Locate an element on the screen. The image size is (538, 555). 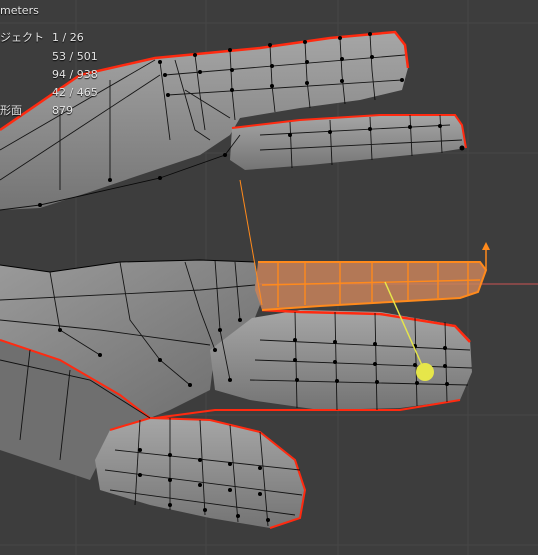
stats-value: 1 / 26 is located at coordinates (68, 37).